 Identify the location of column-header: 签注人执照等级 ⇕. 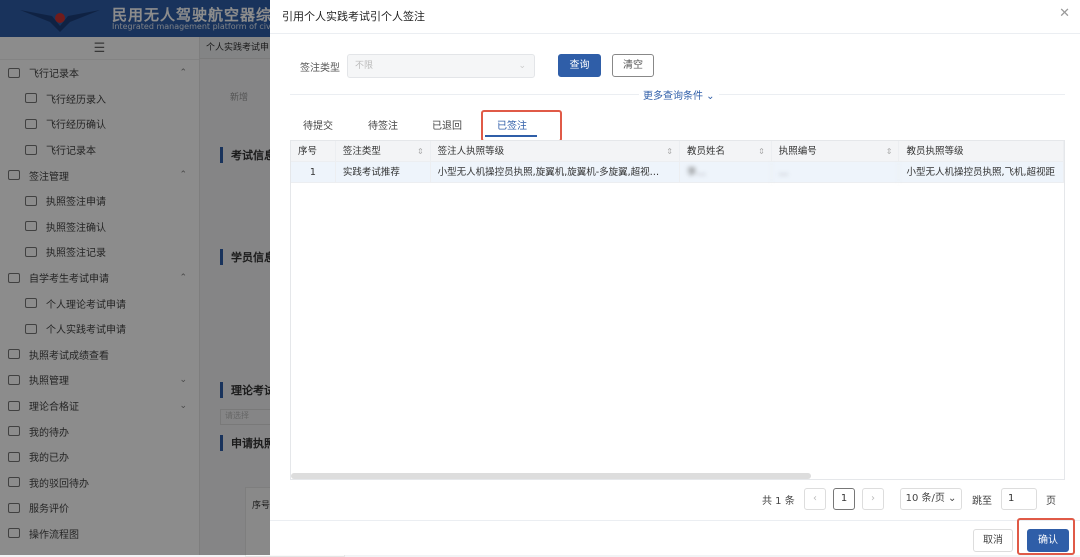
(555, 151).